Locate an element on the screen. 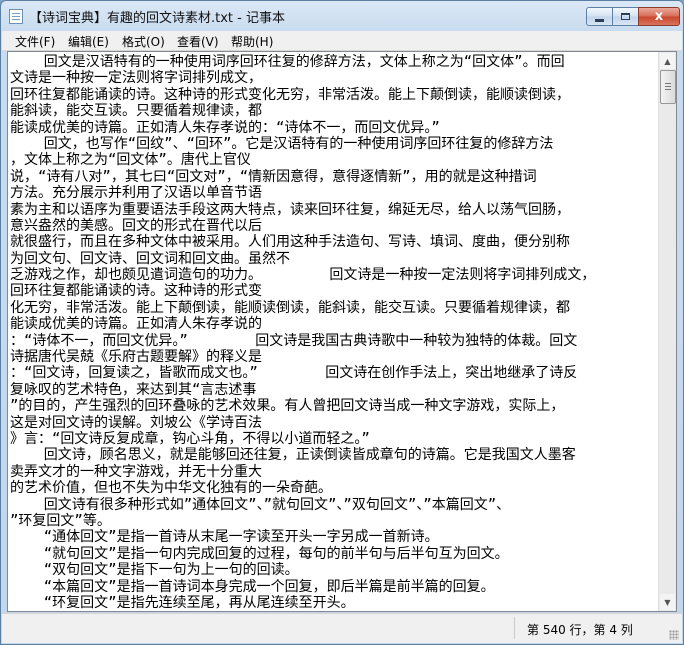  text-line: 复咏叹的艺术特色，来达到其“言志述事 is located at coordinates (133, 389).